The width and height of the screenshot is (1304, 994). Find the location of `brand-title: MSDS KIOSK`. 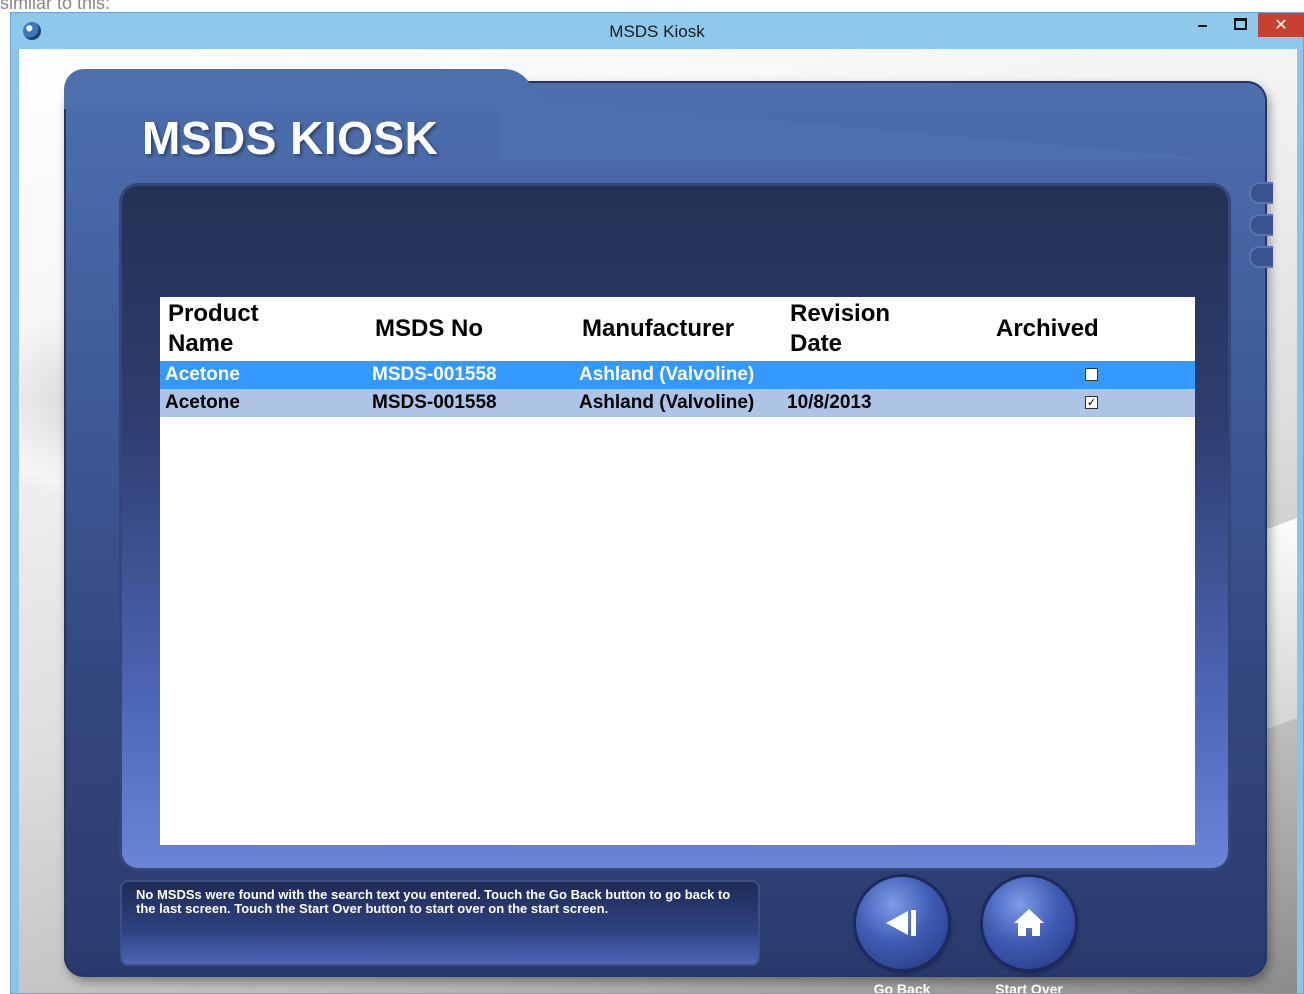

brand-title: MSDS KIOSK is located at coordinates (290, 138).